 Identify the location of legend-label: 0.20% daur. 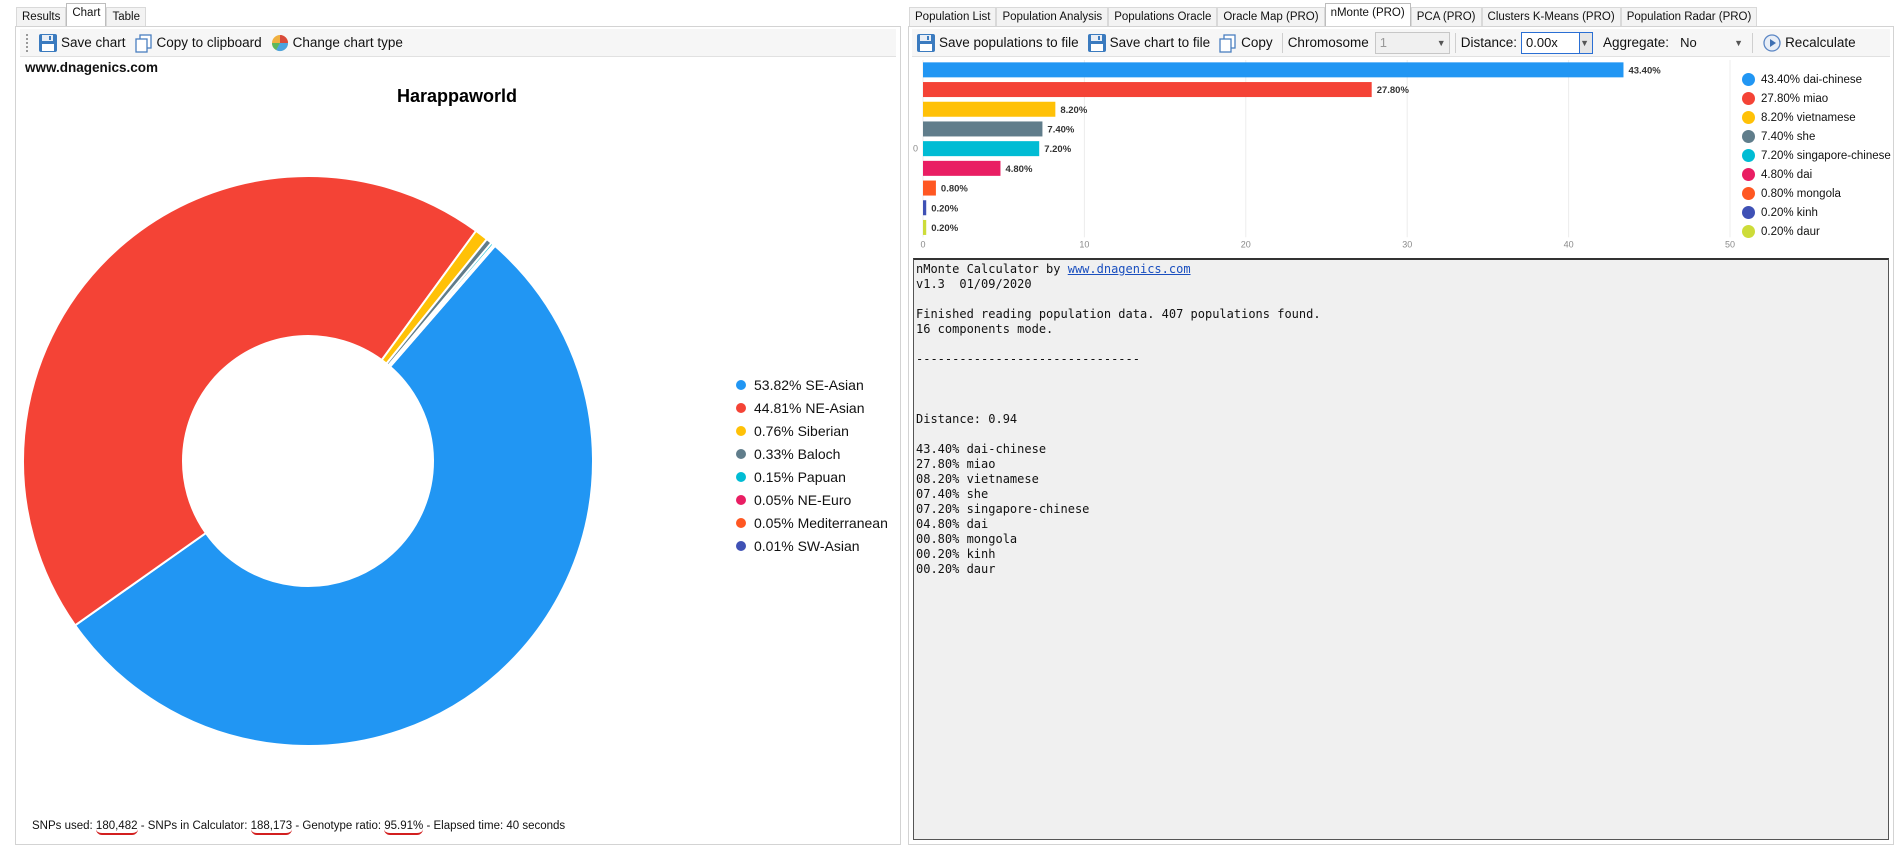
(1790, 231).